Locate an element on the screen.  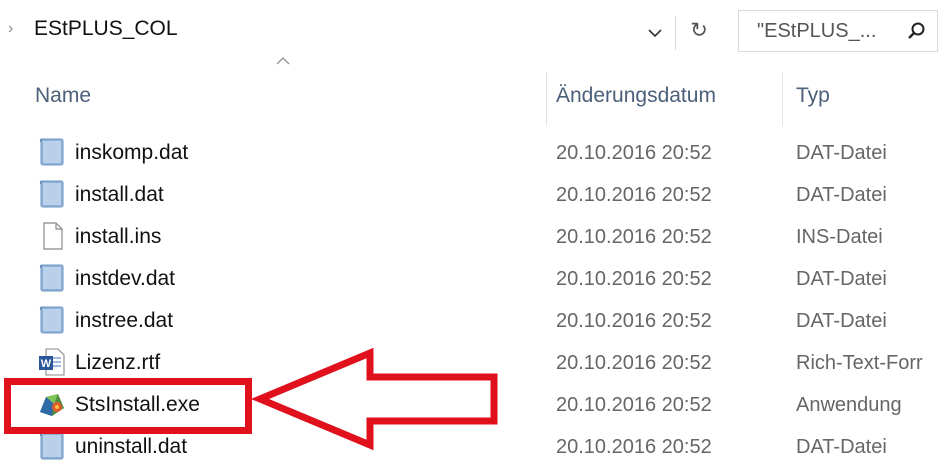
file-name: Lizenz.rtf is located at coordinates (117, 363).